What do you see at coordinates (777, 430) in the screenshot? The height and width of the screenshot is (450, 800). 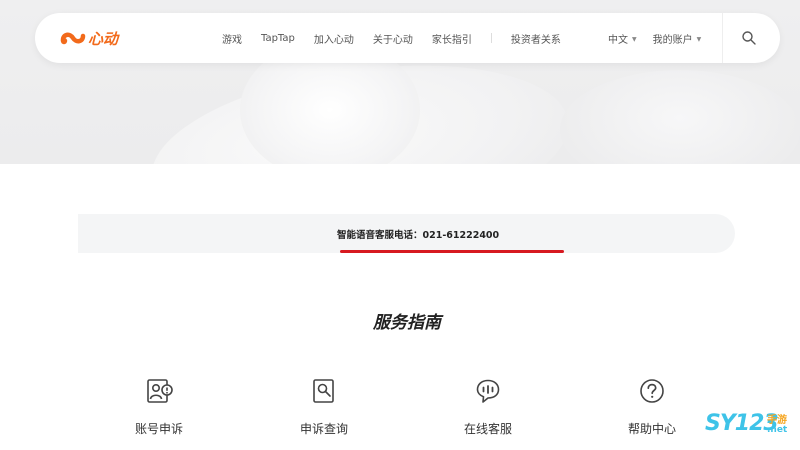 I see `watermark-domain-text: .net` at bounding box center [777, 430].